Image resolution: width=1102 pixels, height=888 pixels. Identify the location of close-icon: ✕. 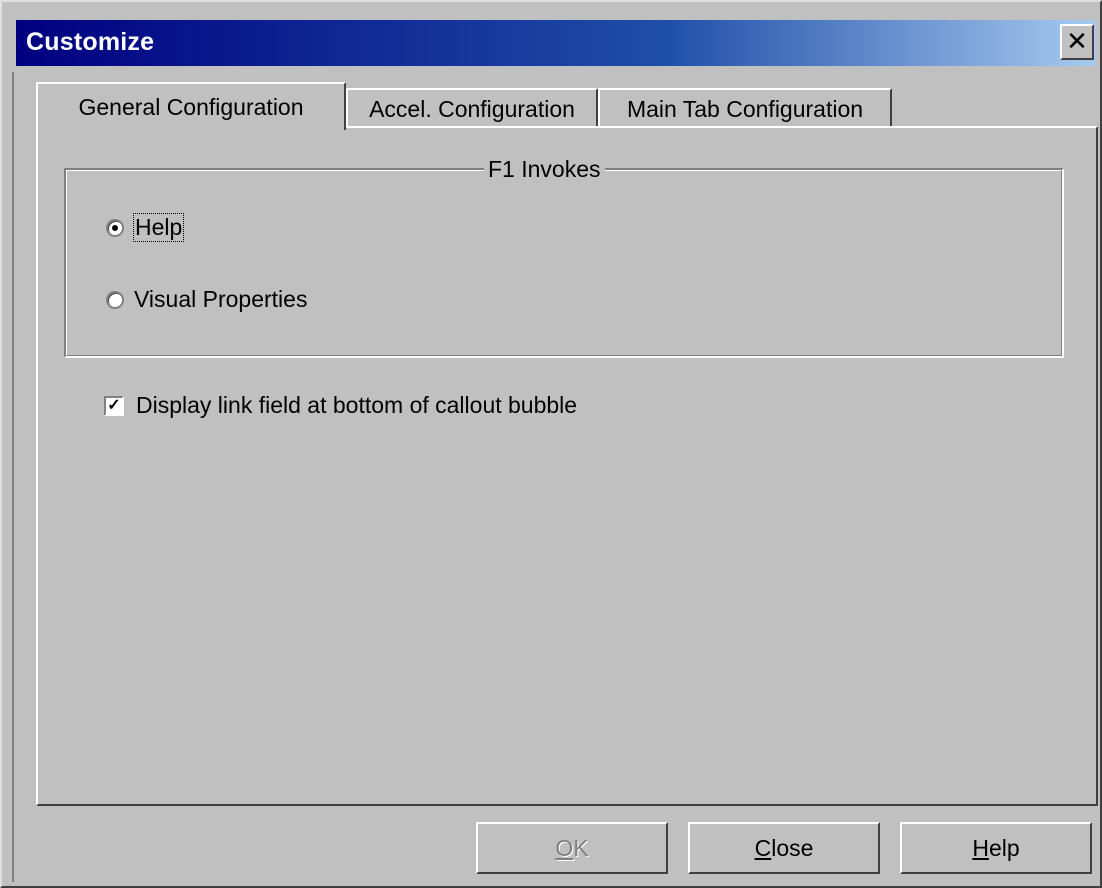
(1077, 42).